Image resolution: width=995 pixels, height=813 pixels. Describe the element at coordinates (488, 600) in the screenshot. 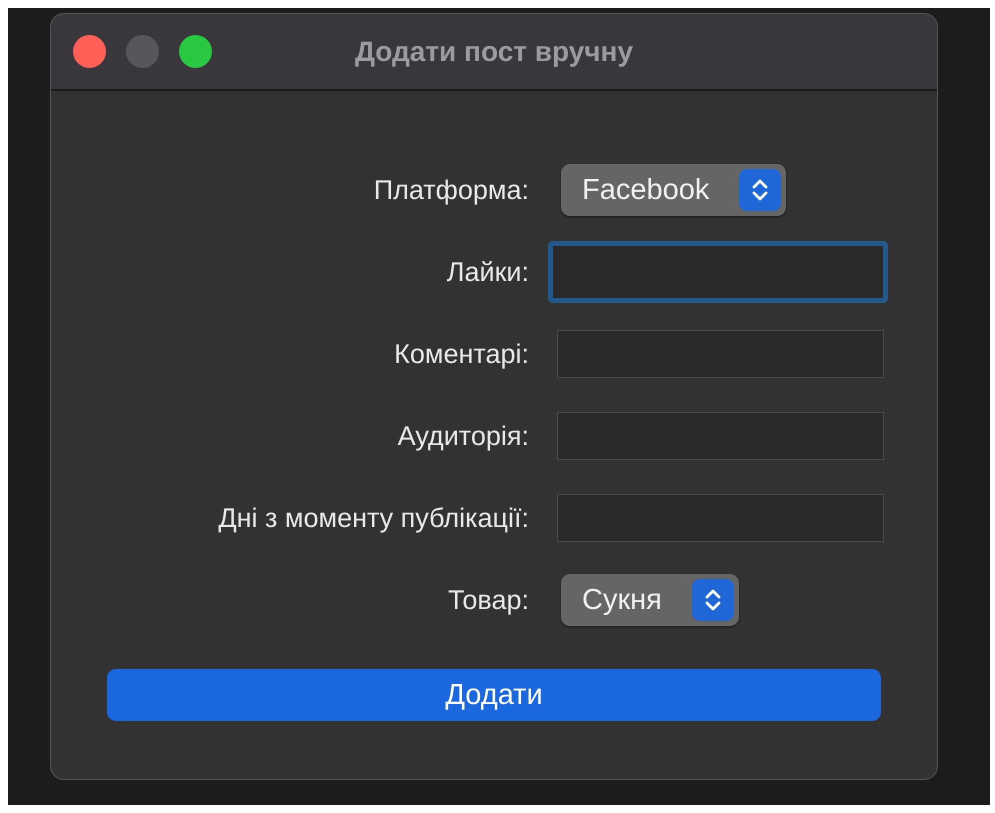

I see `field-label: Товар:` at that location.